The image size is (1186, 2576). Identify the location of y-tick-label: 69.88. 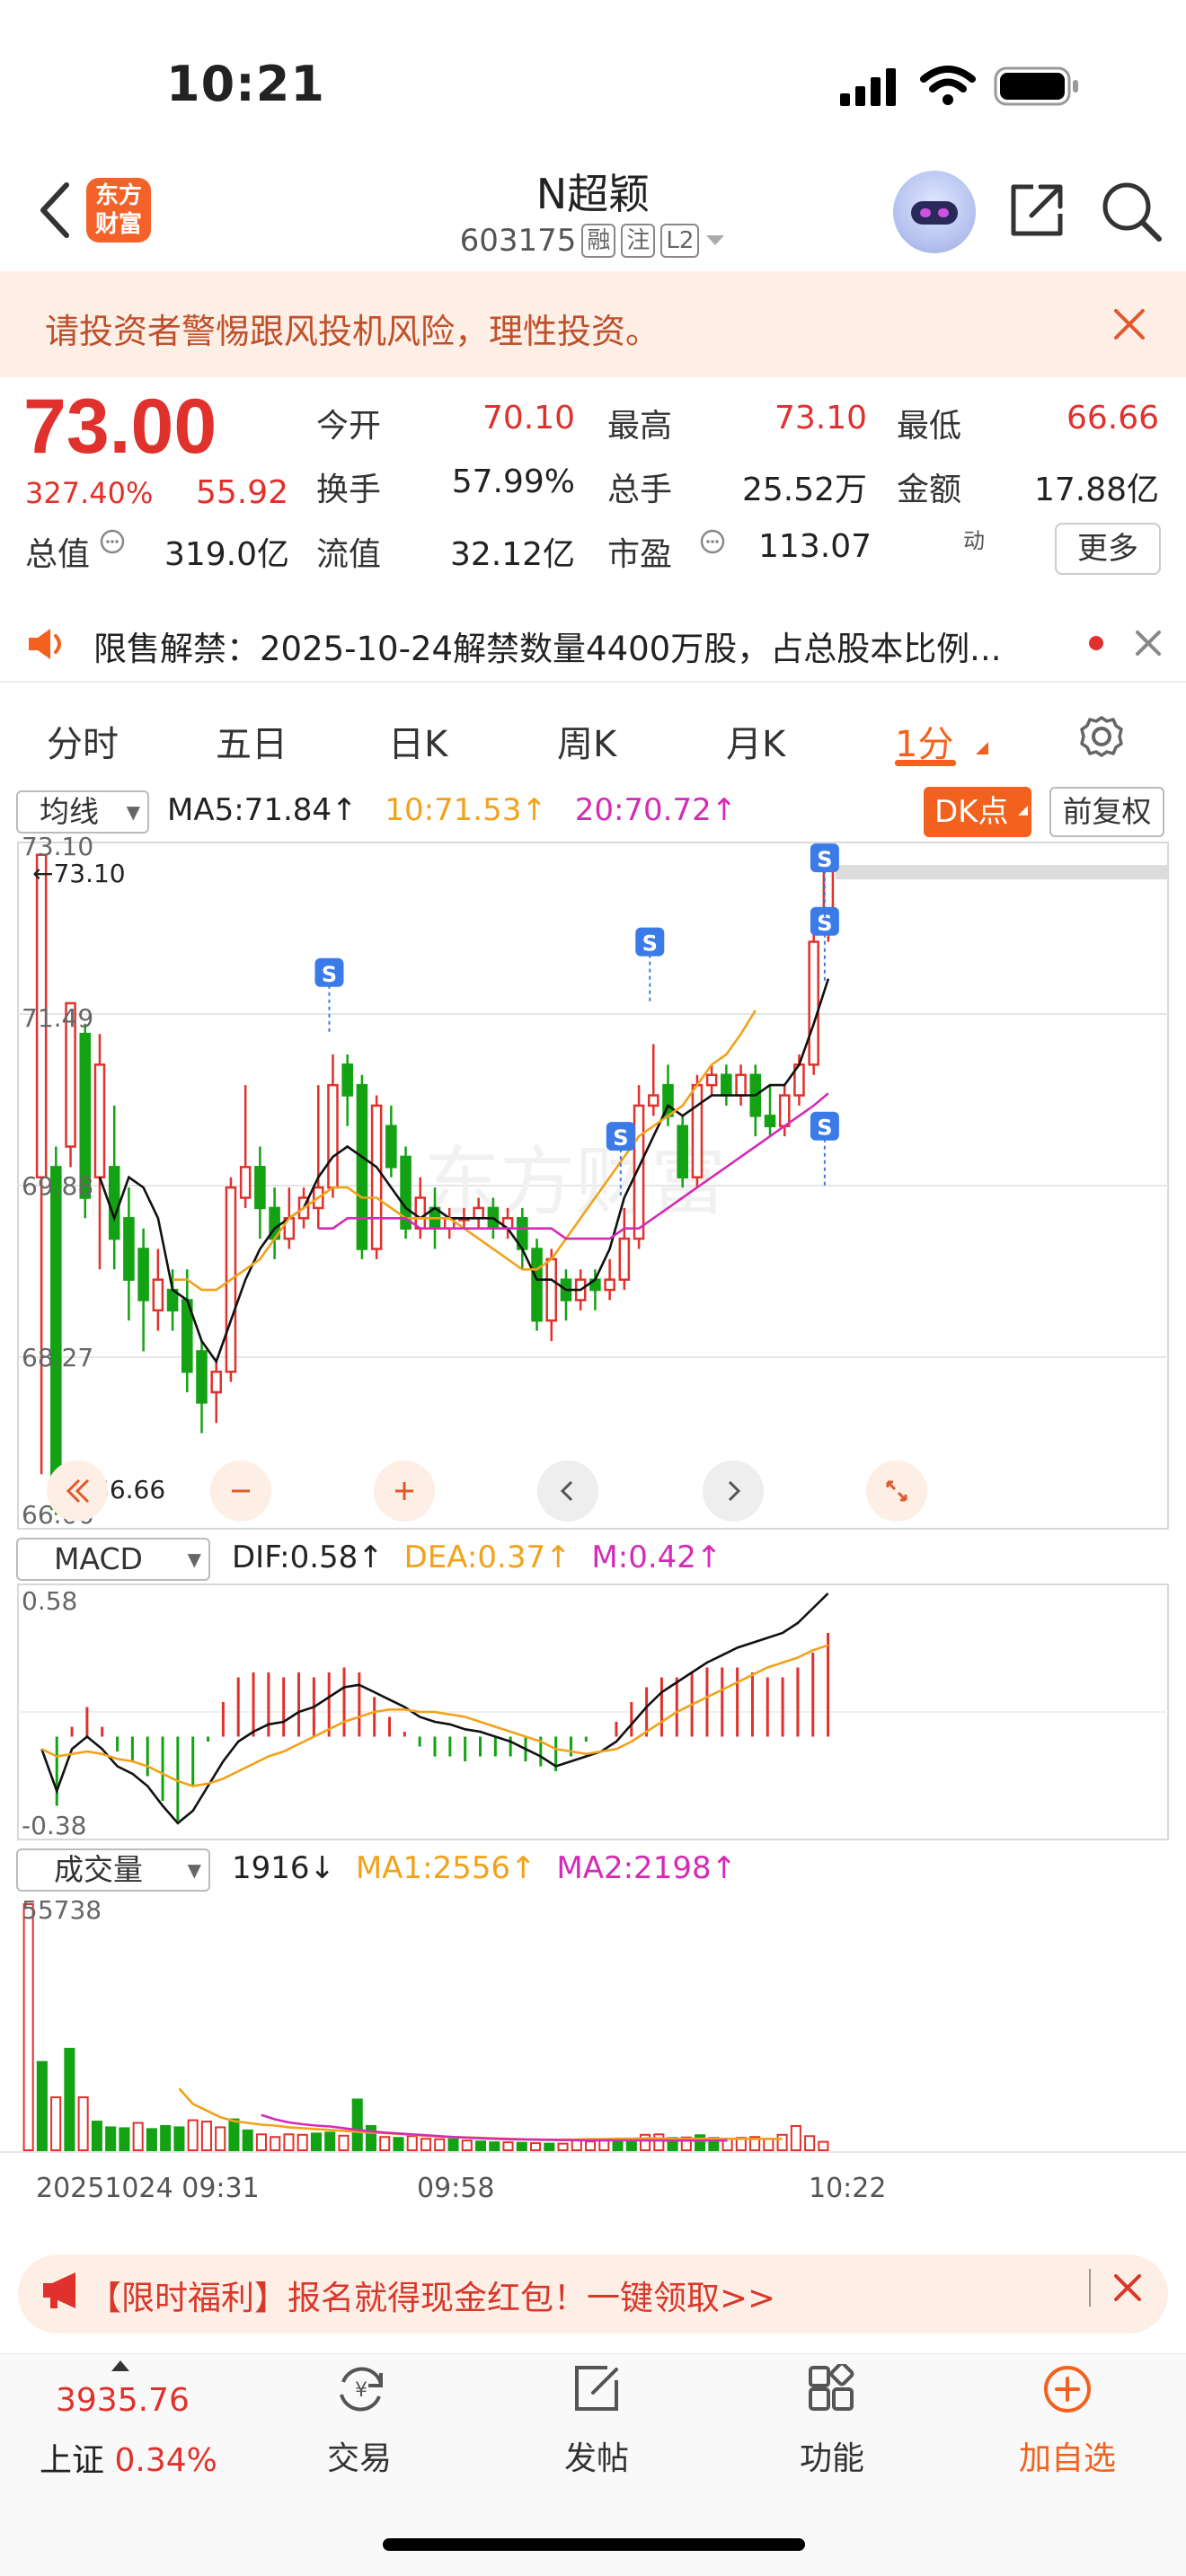
(57, 1186).